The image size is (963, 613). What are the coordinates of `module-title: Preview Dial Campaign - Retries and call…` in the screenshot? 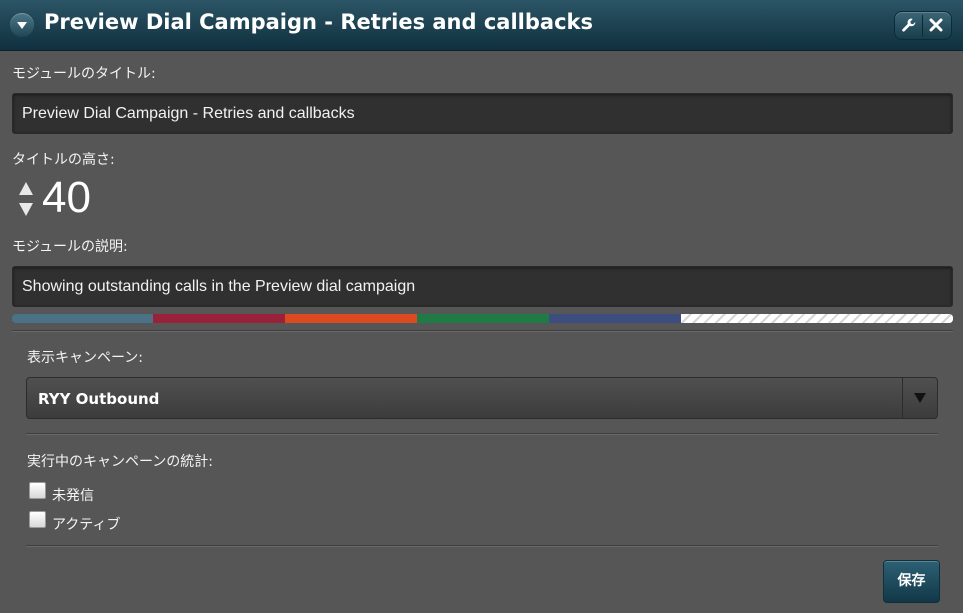 It's located at (318, 22).